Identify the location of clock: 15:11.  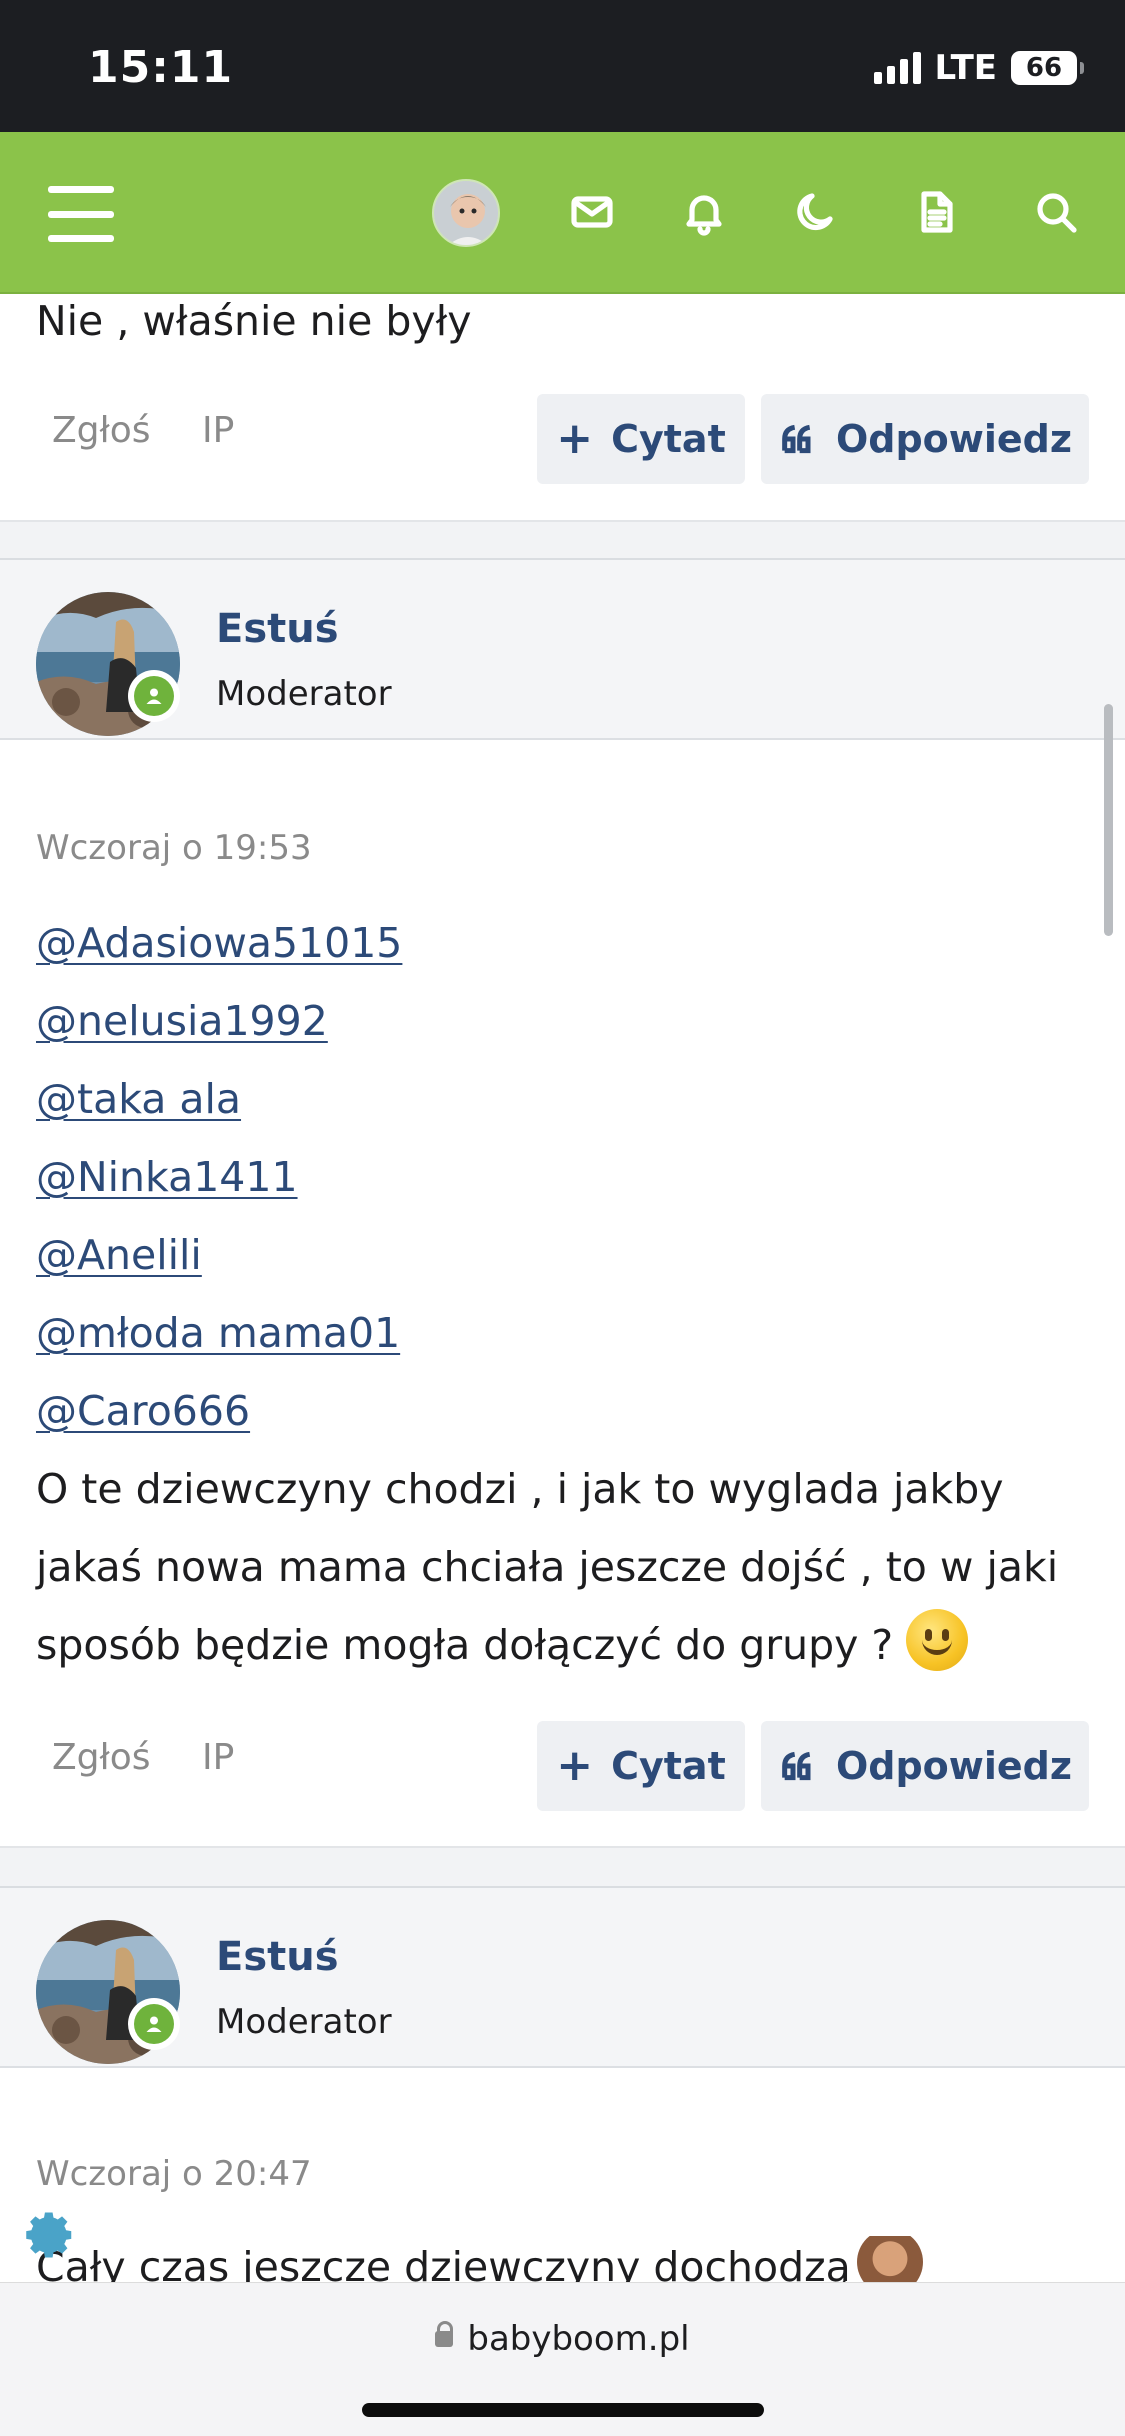
(161, 67).